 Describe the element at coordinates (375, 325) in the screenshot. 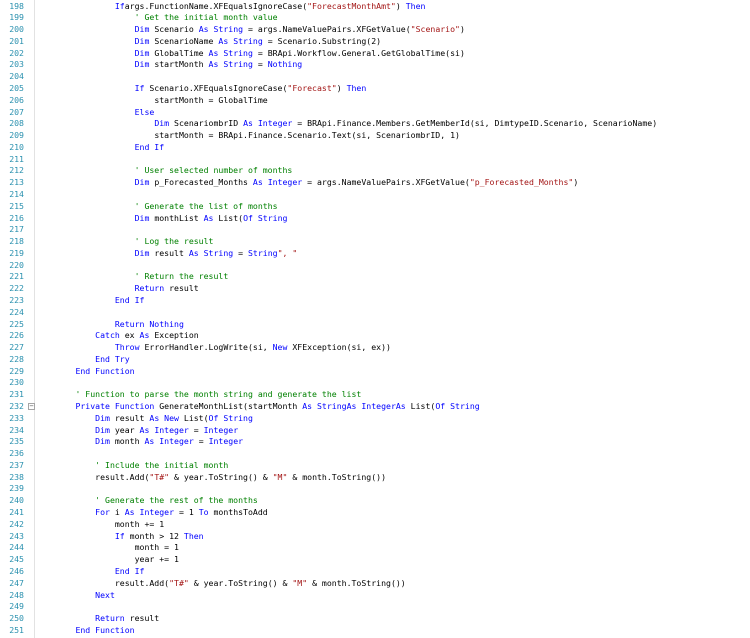

I see `code-line: 225 Return Nothing` at that location.